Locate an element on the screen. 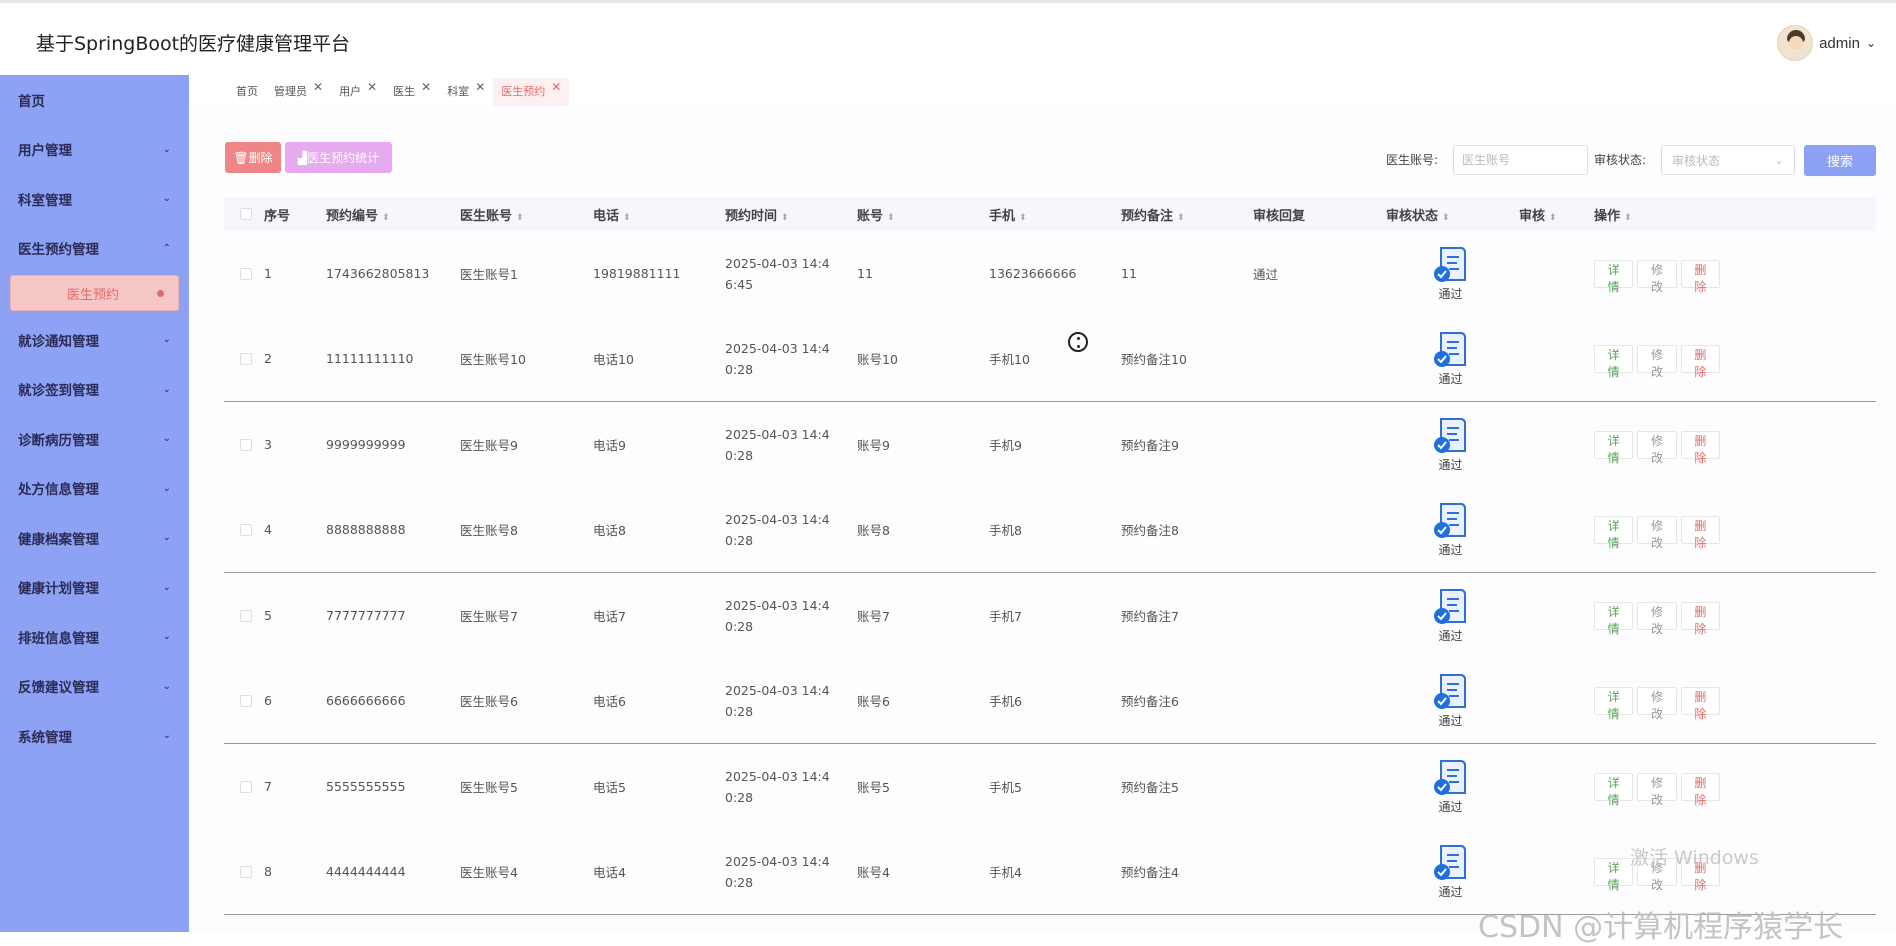  column-header: 医生账号 ⬍ is located at coordinates (522, 214).